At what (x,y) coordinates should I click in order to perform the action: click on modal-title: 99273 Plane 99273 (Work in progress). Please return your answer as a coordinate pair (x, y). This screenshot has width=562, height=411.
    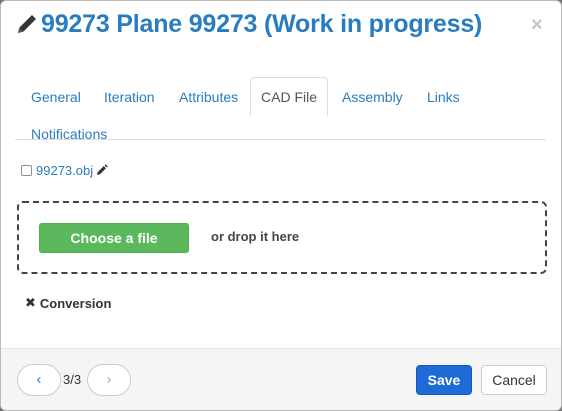
    Looking at the image, I should click on (262, 24).